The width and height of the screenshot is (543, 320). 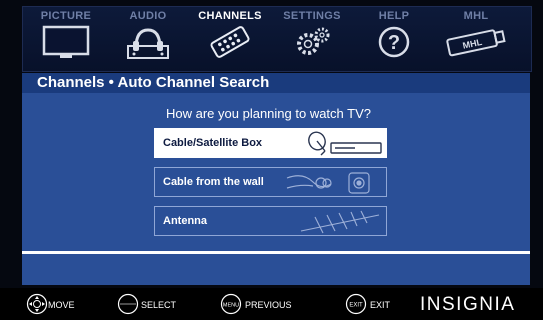 What do you see at coordinates (37, 304) in the screenshot?
I see `dpad-icon` at bounding box center [37, 304].